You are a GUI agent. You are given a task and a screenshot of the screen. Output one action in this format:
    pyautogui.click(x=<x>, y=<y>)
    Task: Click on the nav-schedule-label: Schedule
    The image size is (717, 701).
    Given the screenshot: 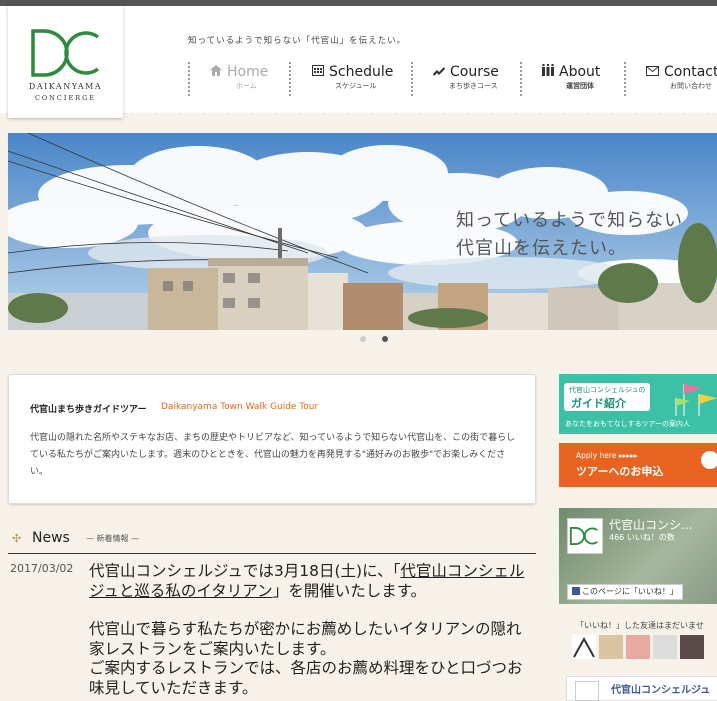 What is the action you would take?
    pyautogui.click(x=361, y=72)
    